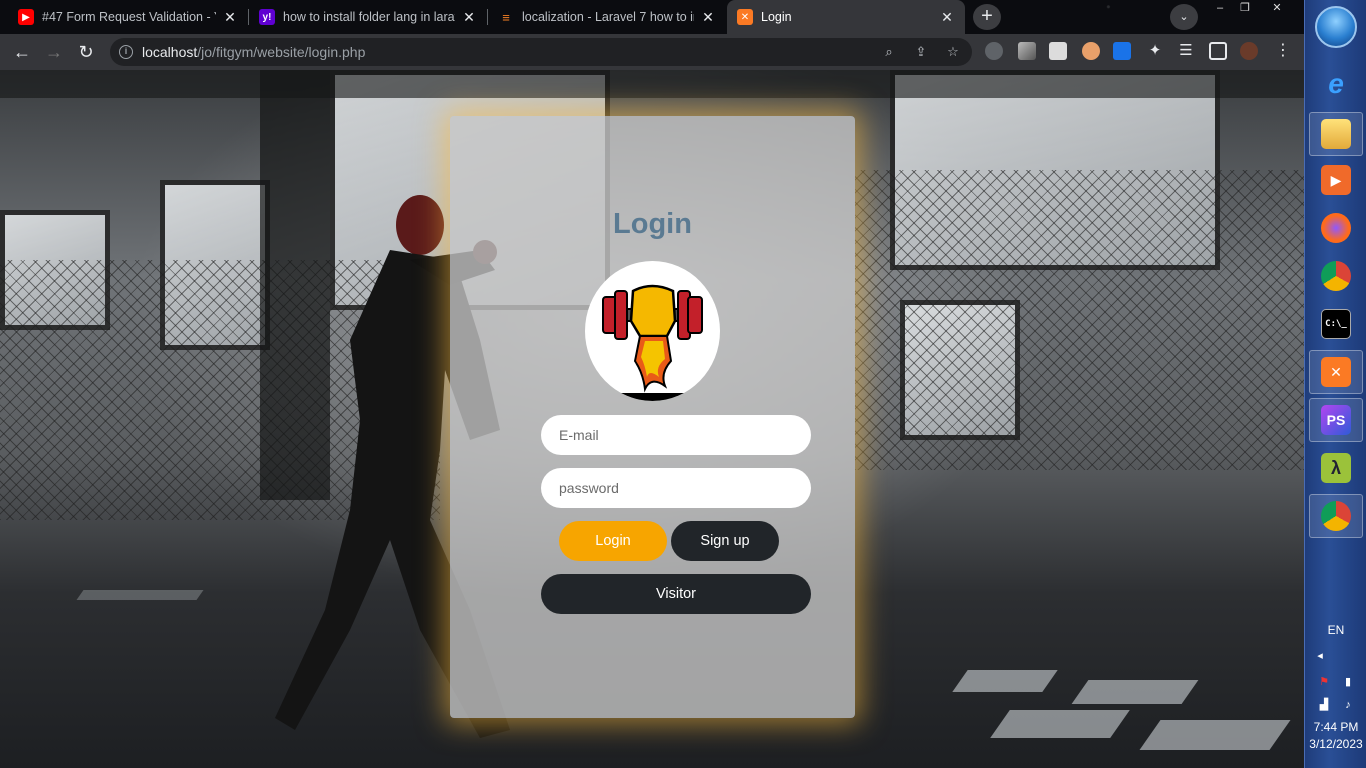 This screenshot has width=1366, height=768. I want to click on taskbar-terminal: C:\_, so click(1336, 324).